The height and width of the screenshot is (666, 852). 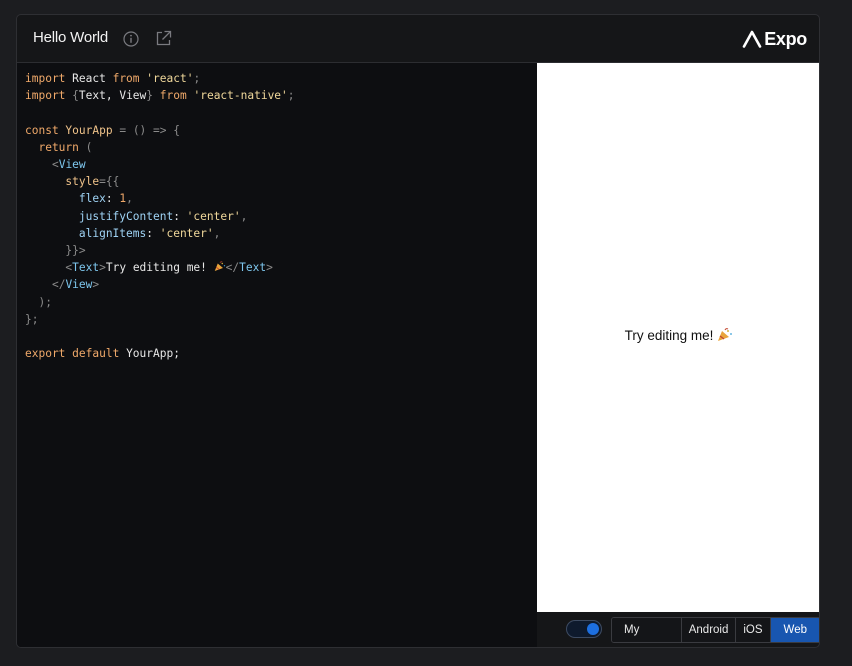 I want to click on platform-bar: My Device Android iOS Web, so click(x=678, y=629).